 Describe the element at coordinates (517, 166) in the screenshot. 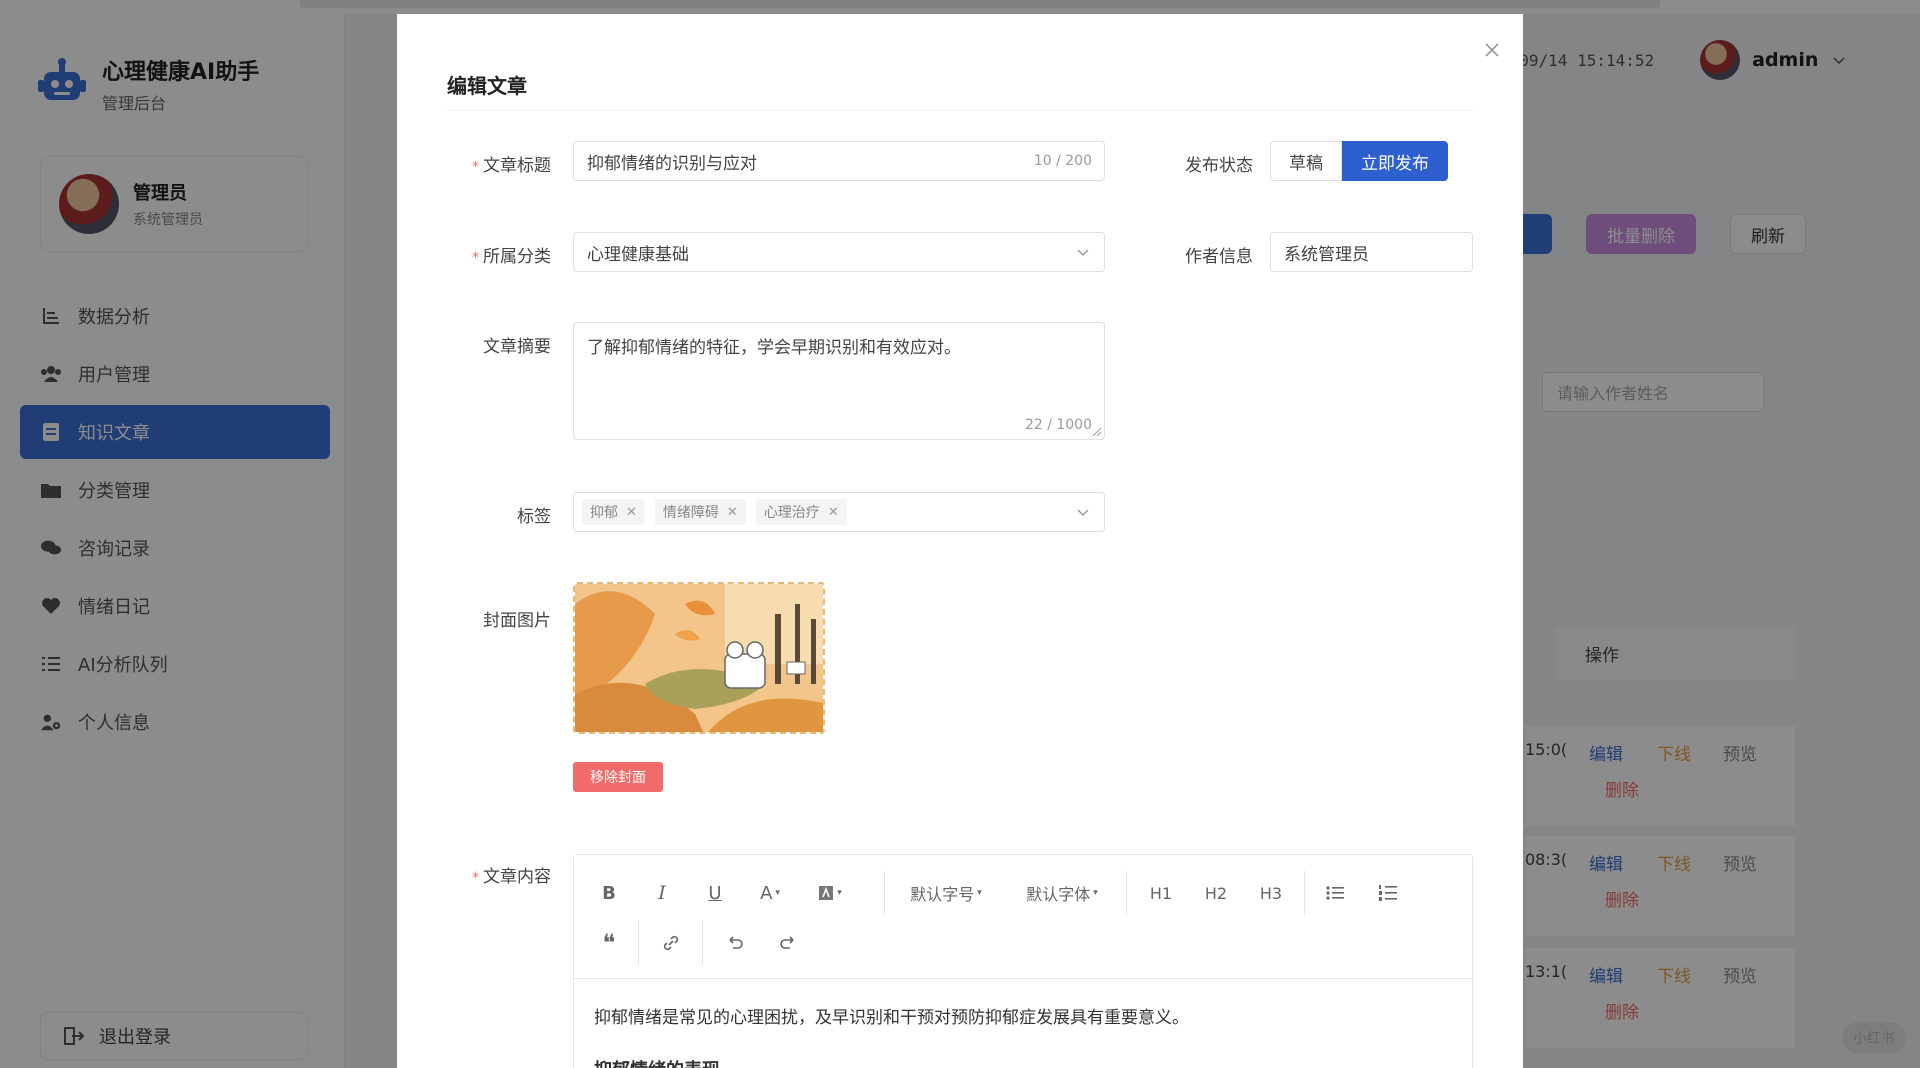

I see `title-label-text: 文章标题` at that location.